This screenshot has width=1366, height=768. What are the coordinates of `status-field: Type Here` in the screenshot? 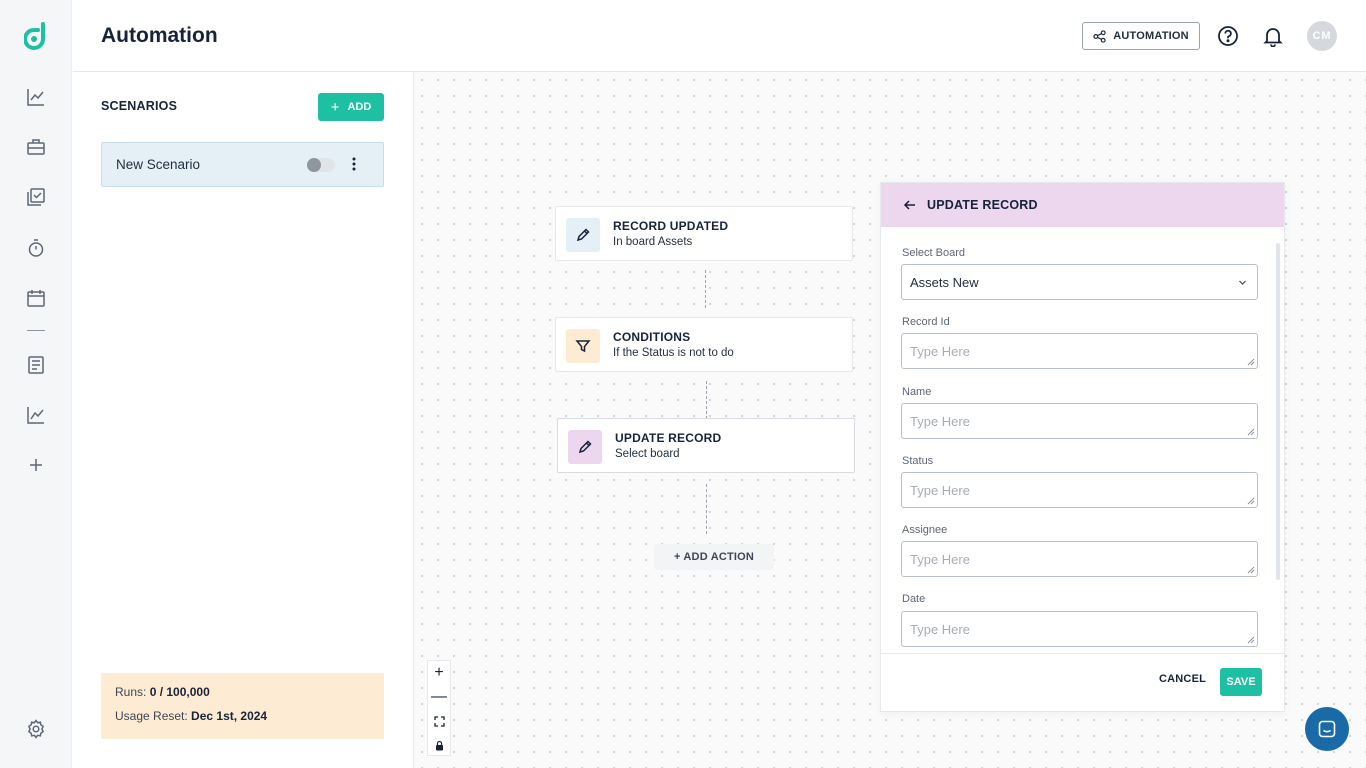 It's located at (1079, 490).